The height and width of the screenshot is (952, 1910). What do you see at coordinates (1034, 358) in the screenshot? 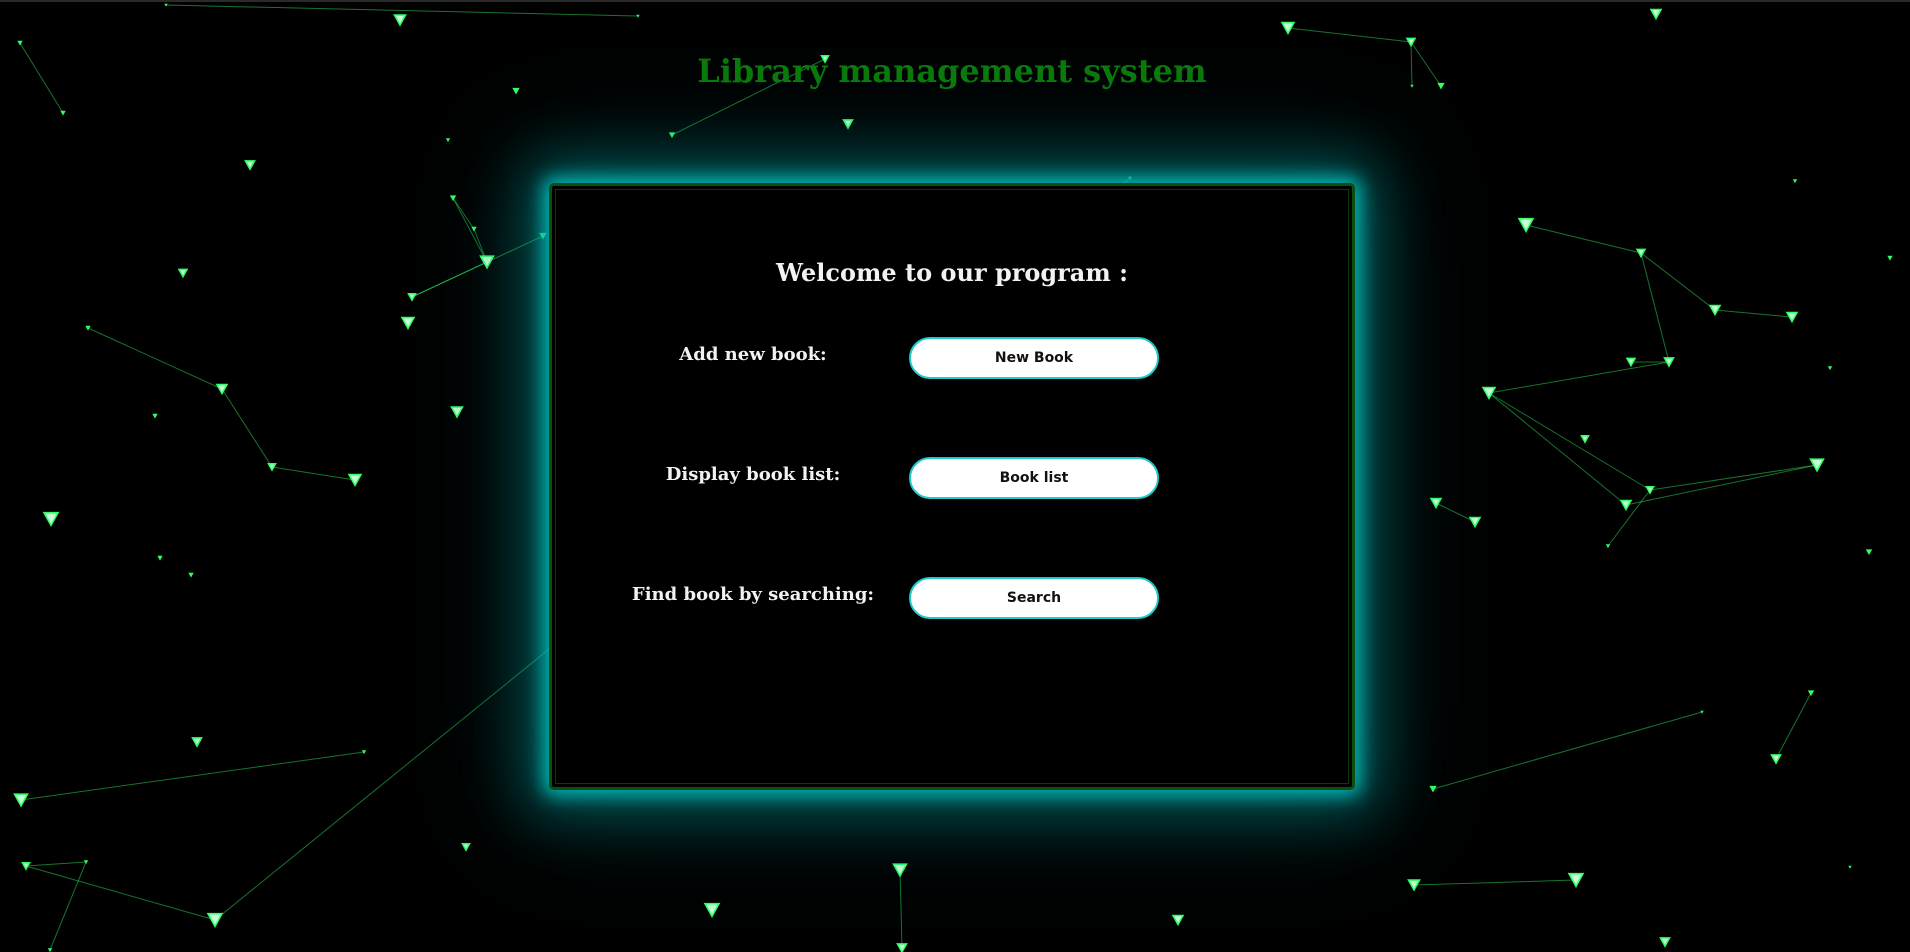
I see `new-book-button: New Book` at bounding box center [1034, 358].